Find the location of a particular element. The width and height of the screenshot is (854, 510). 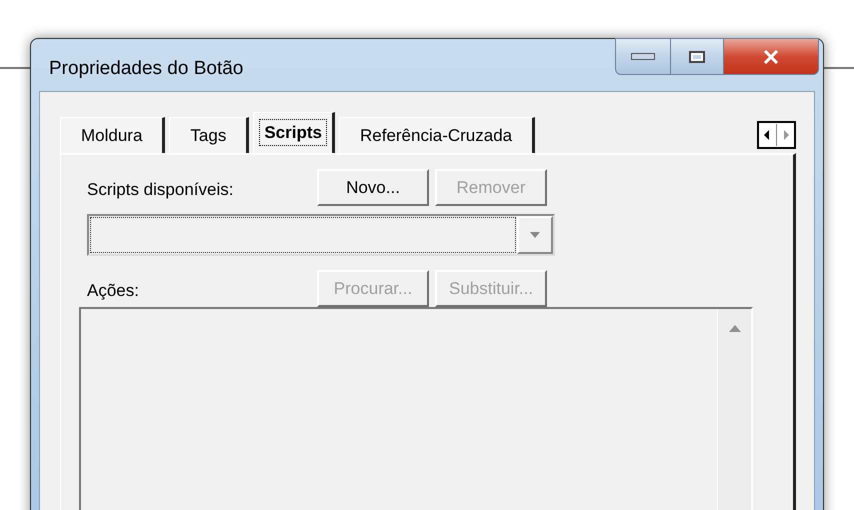

window-title: Propriedades do Botão is located at coordinates (146, 69).